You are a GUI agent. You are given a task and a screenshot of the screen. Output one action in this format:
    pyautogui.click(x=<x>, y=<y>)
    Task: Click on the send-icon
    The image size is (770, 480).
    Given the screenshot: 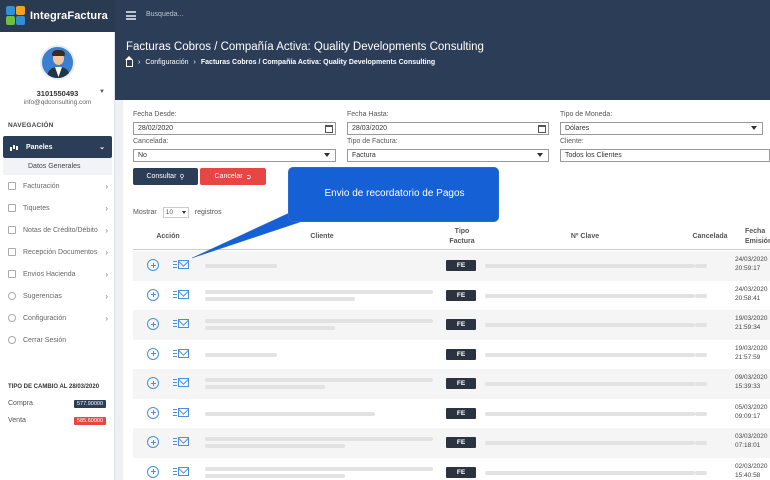 What is the action you would take?
    pyautogui.click(x=12, y=274)
    